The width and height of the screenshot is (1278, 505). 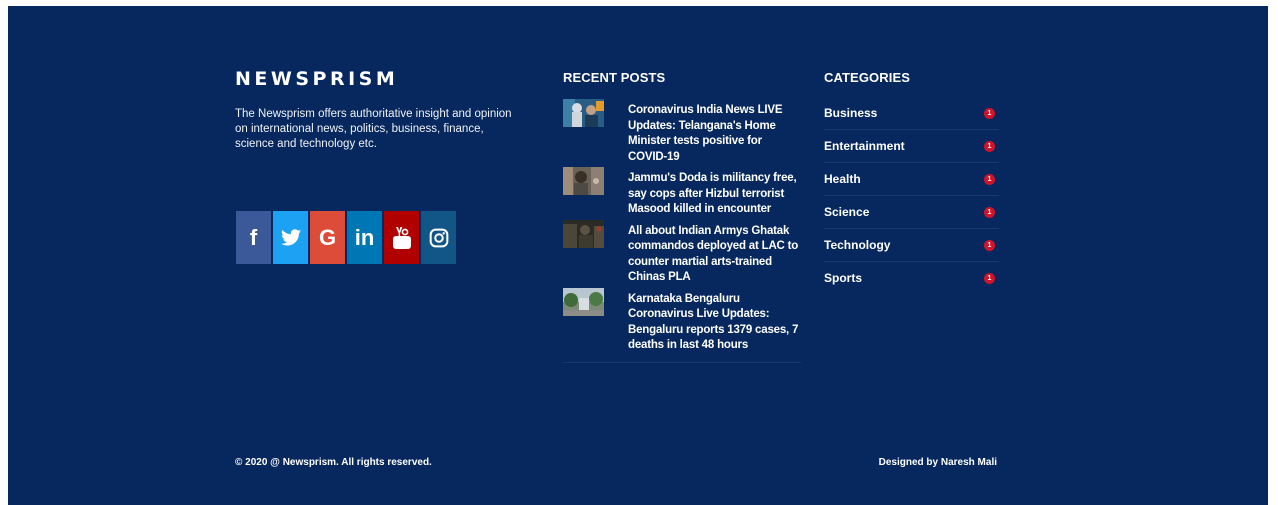 What do you see at coordinates (867, 77) in the screenshot?
I see `categories-title: CATEGORIES` at bounding box center [867, 77].